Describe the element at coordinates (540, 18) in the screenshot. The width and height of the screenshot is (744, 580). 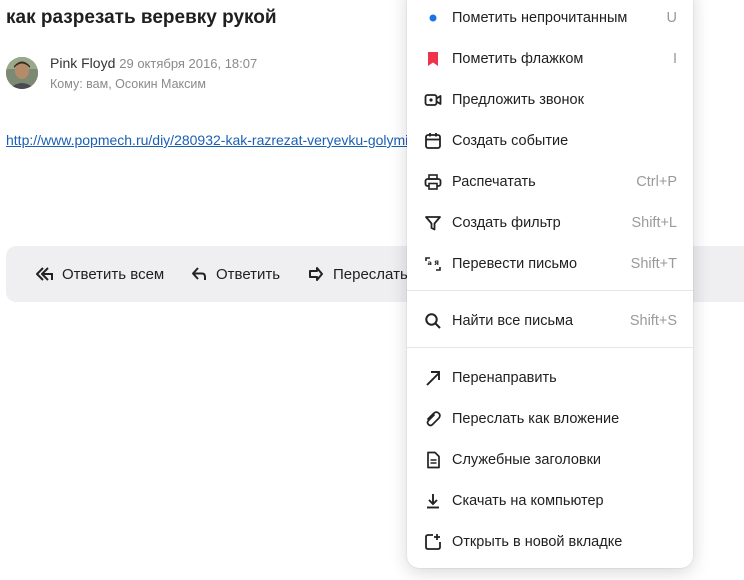
I see `menu-item-label: Пометить непрочитанным` at that location.